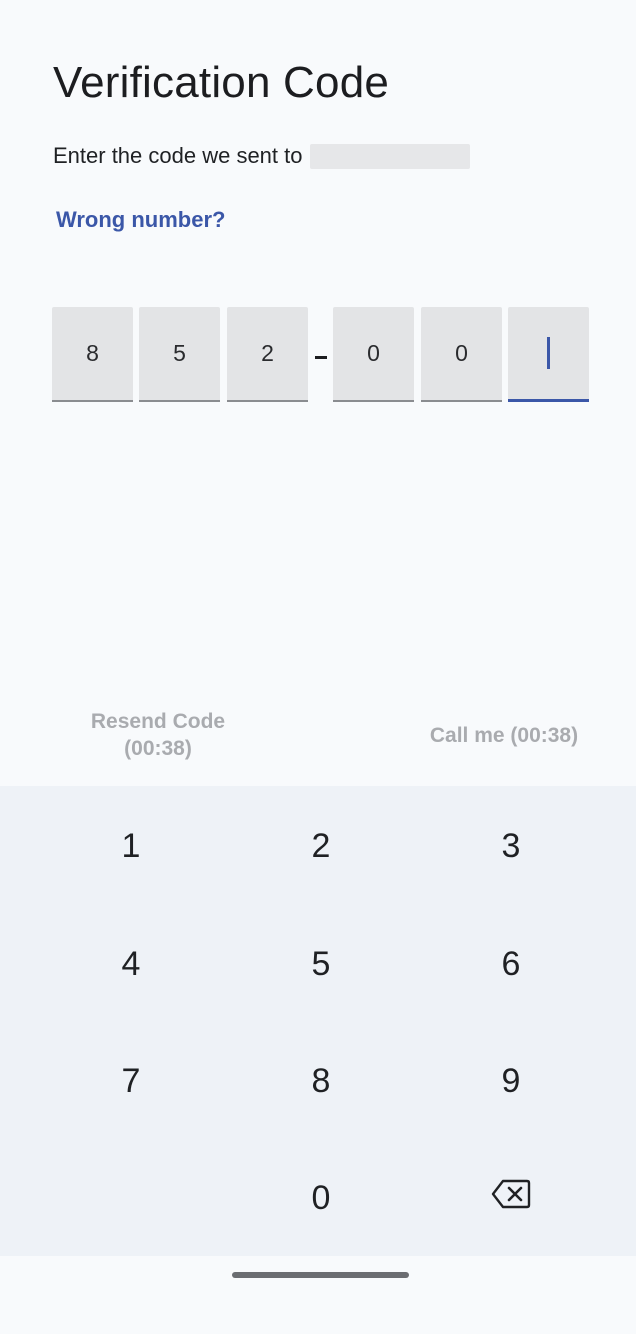 This screenshot has width=636, height=1334. I want to click on backspace-key, so click(511, 1198).